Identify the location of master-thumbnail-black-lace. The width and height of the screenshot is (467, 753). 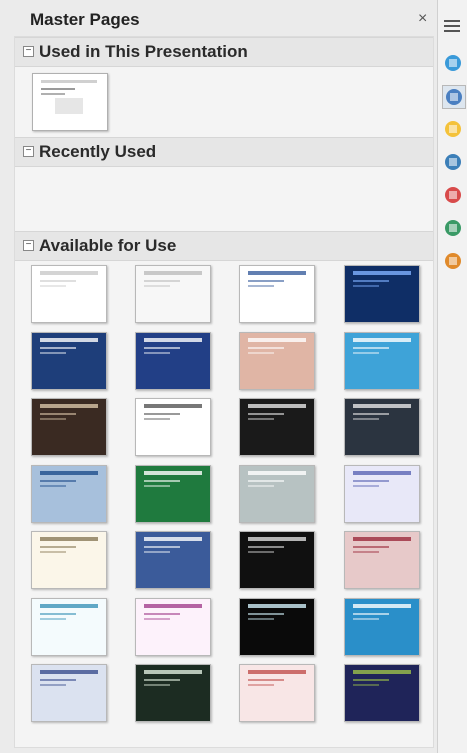
(277, 560).